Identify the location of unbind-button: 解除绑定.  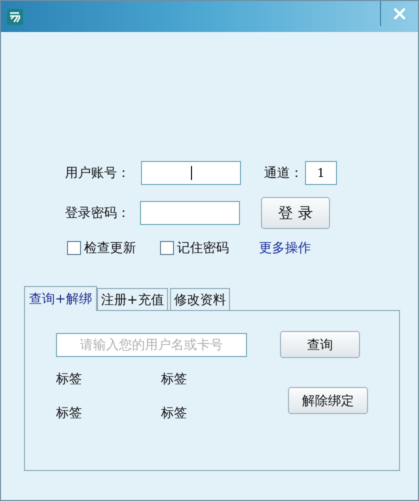
(328, 400).